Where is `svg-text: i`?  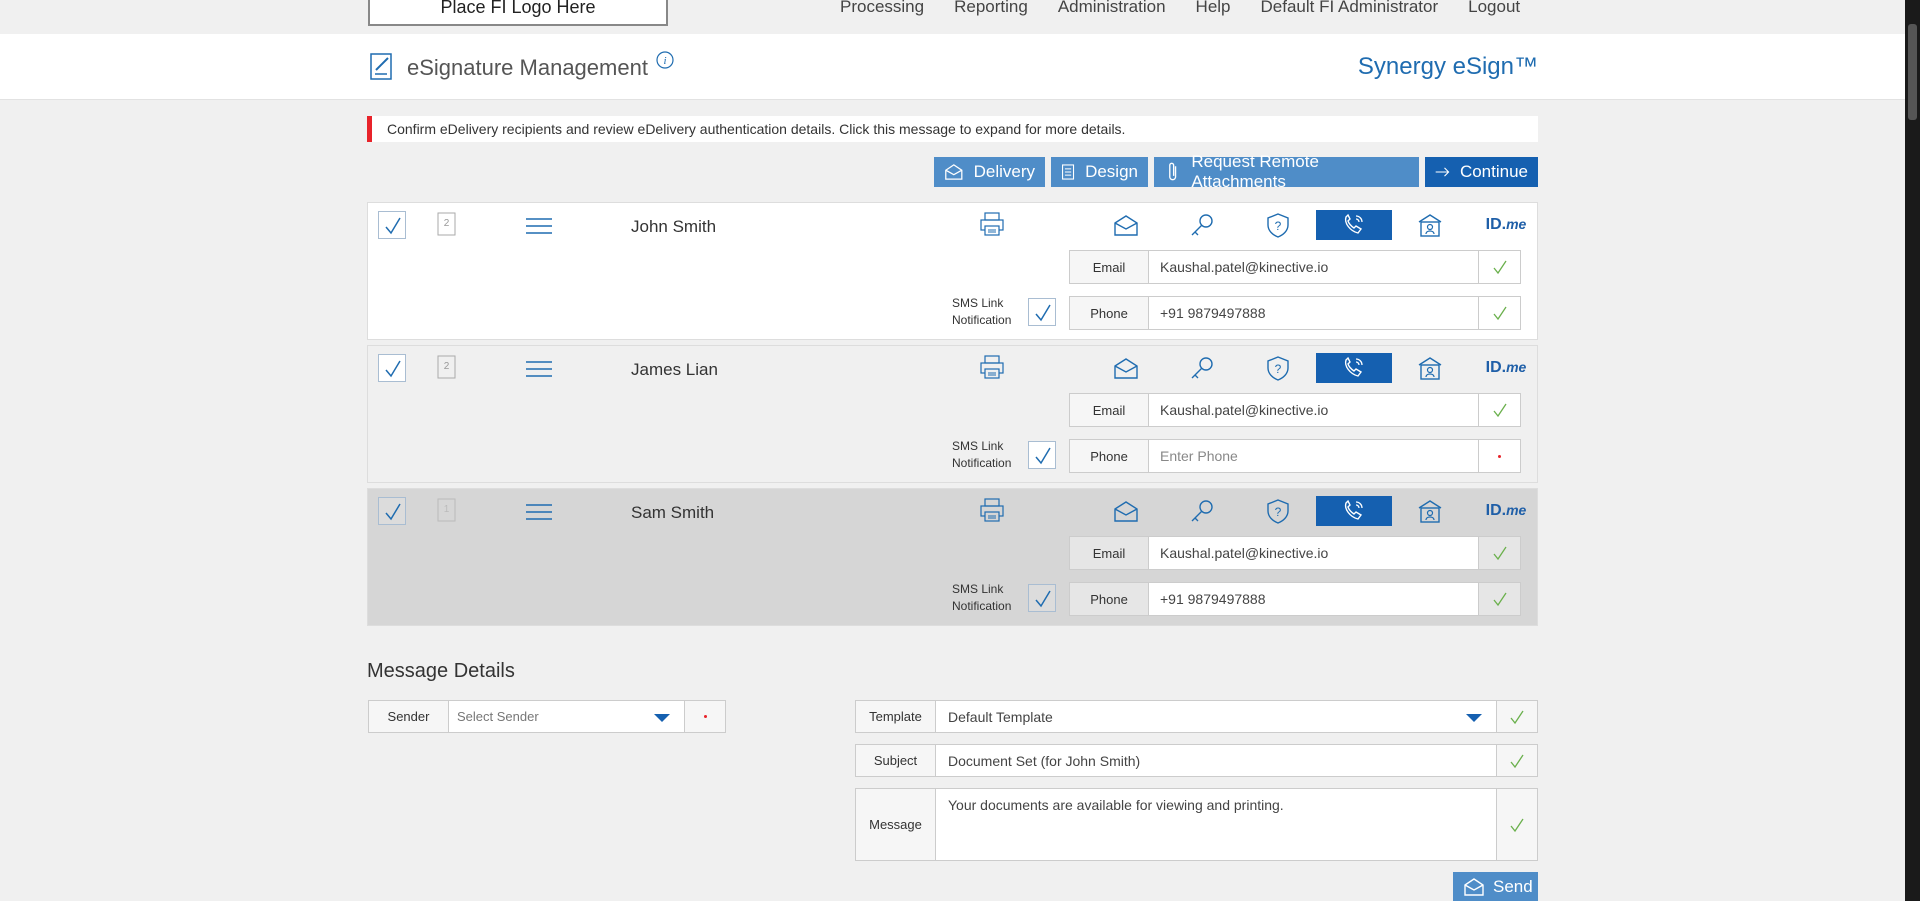 svg-text: i is located at coordinates (664, 61).